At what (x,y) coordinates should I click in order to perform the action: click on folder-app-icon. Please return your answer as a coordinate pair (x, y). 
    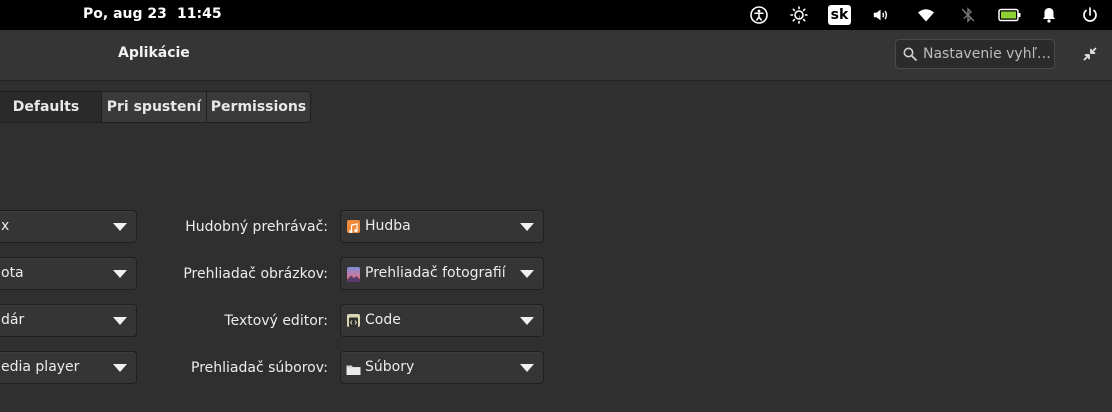
    Looking at the image, I should click on (353, 368).